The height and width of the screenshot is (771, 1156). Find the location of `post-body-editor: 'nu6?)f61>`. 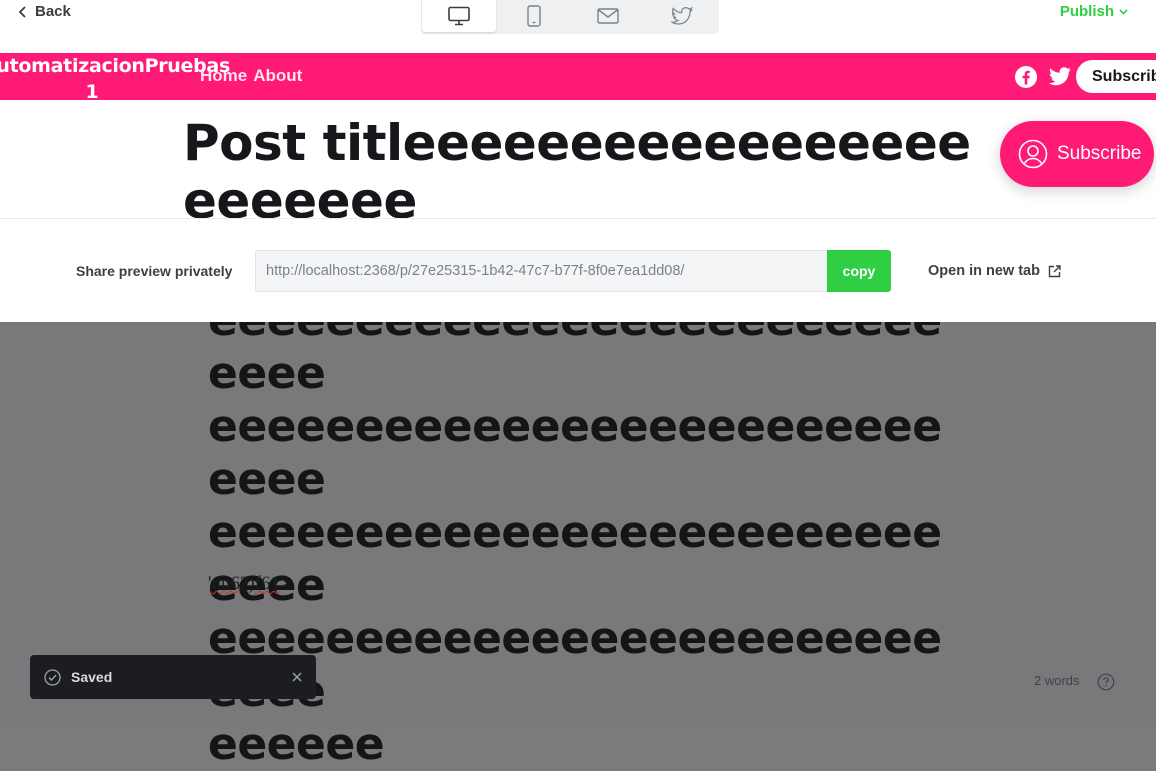

post-body-editor: 'nu6?)f61> is located at coordinates (249, 584).